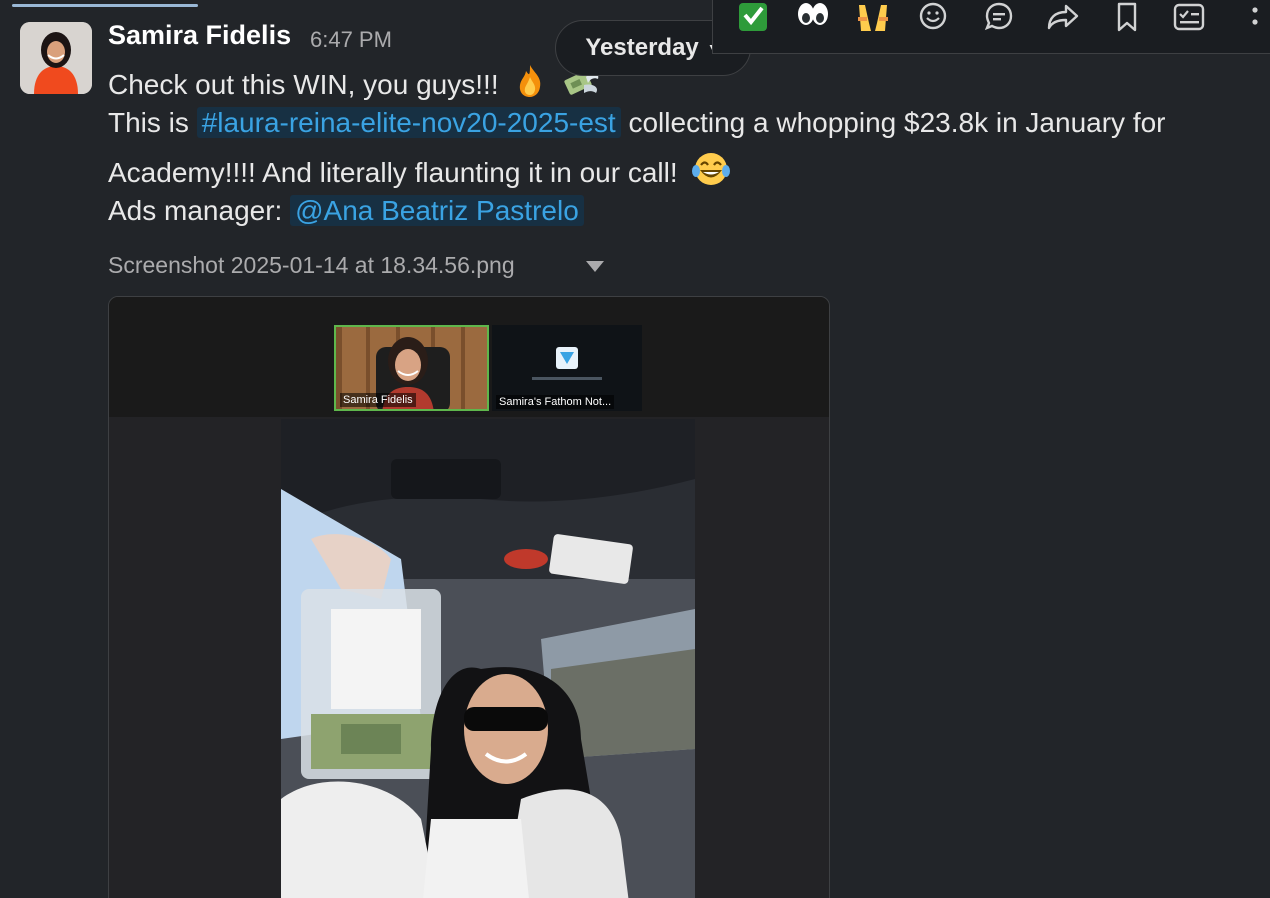 Image resolution: width=1270 pixels, height=898 pixels. What do you see at coordinates (351, 40) in the screenshot?
I see `message-timestamp: 6:47 PM` at bounding box center [351, 40].